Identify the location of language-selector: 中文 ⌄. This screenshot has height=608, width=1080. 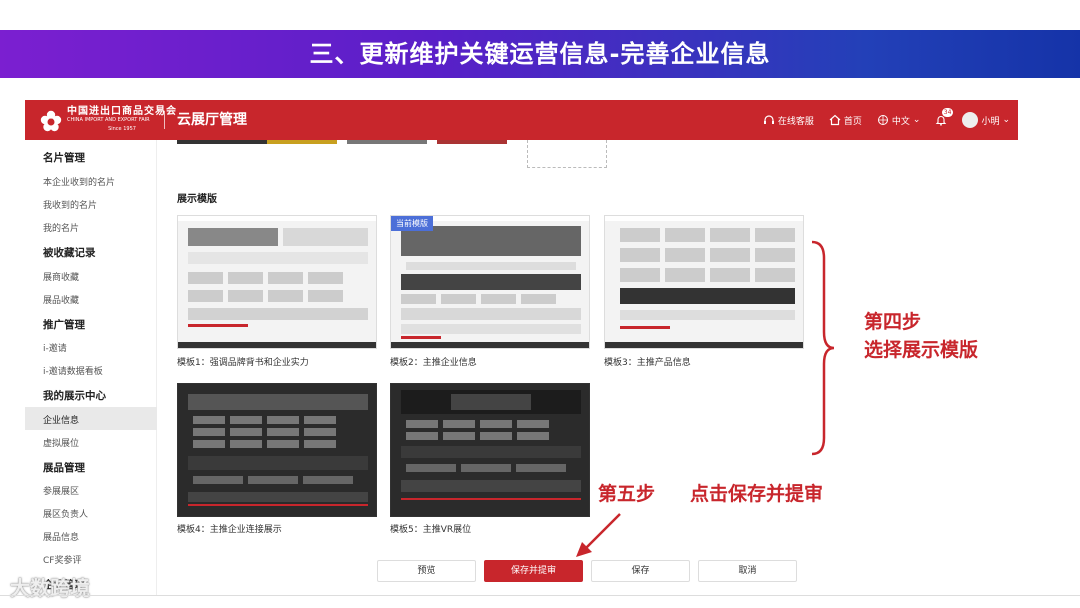
(899, 120).